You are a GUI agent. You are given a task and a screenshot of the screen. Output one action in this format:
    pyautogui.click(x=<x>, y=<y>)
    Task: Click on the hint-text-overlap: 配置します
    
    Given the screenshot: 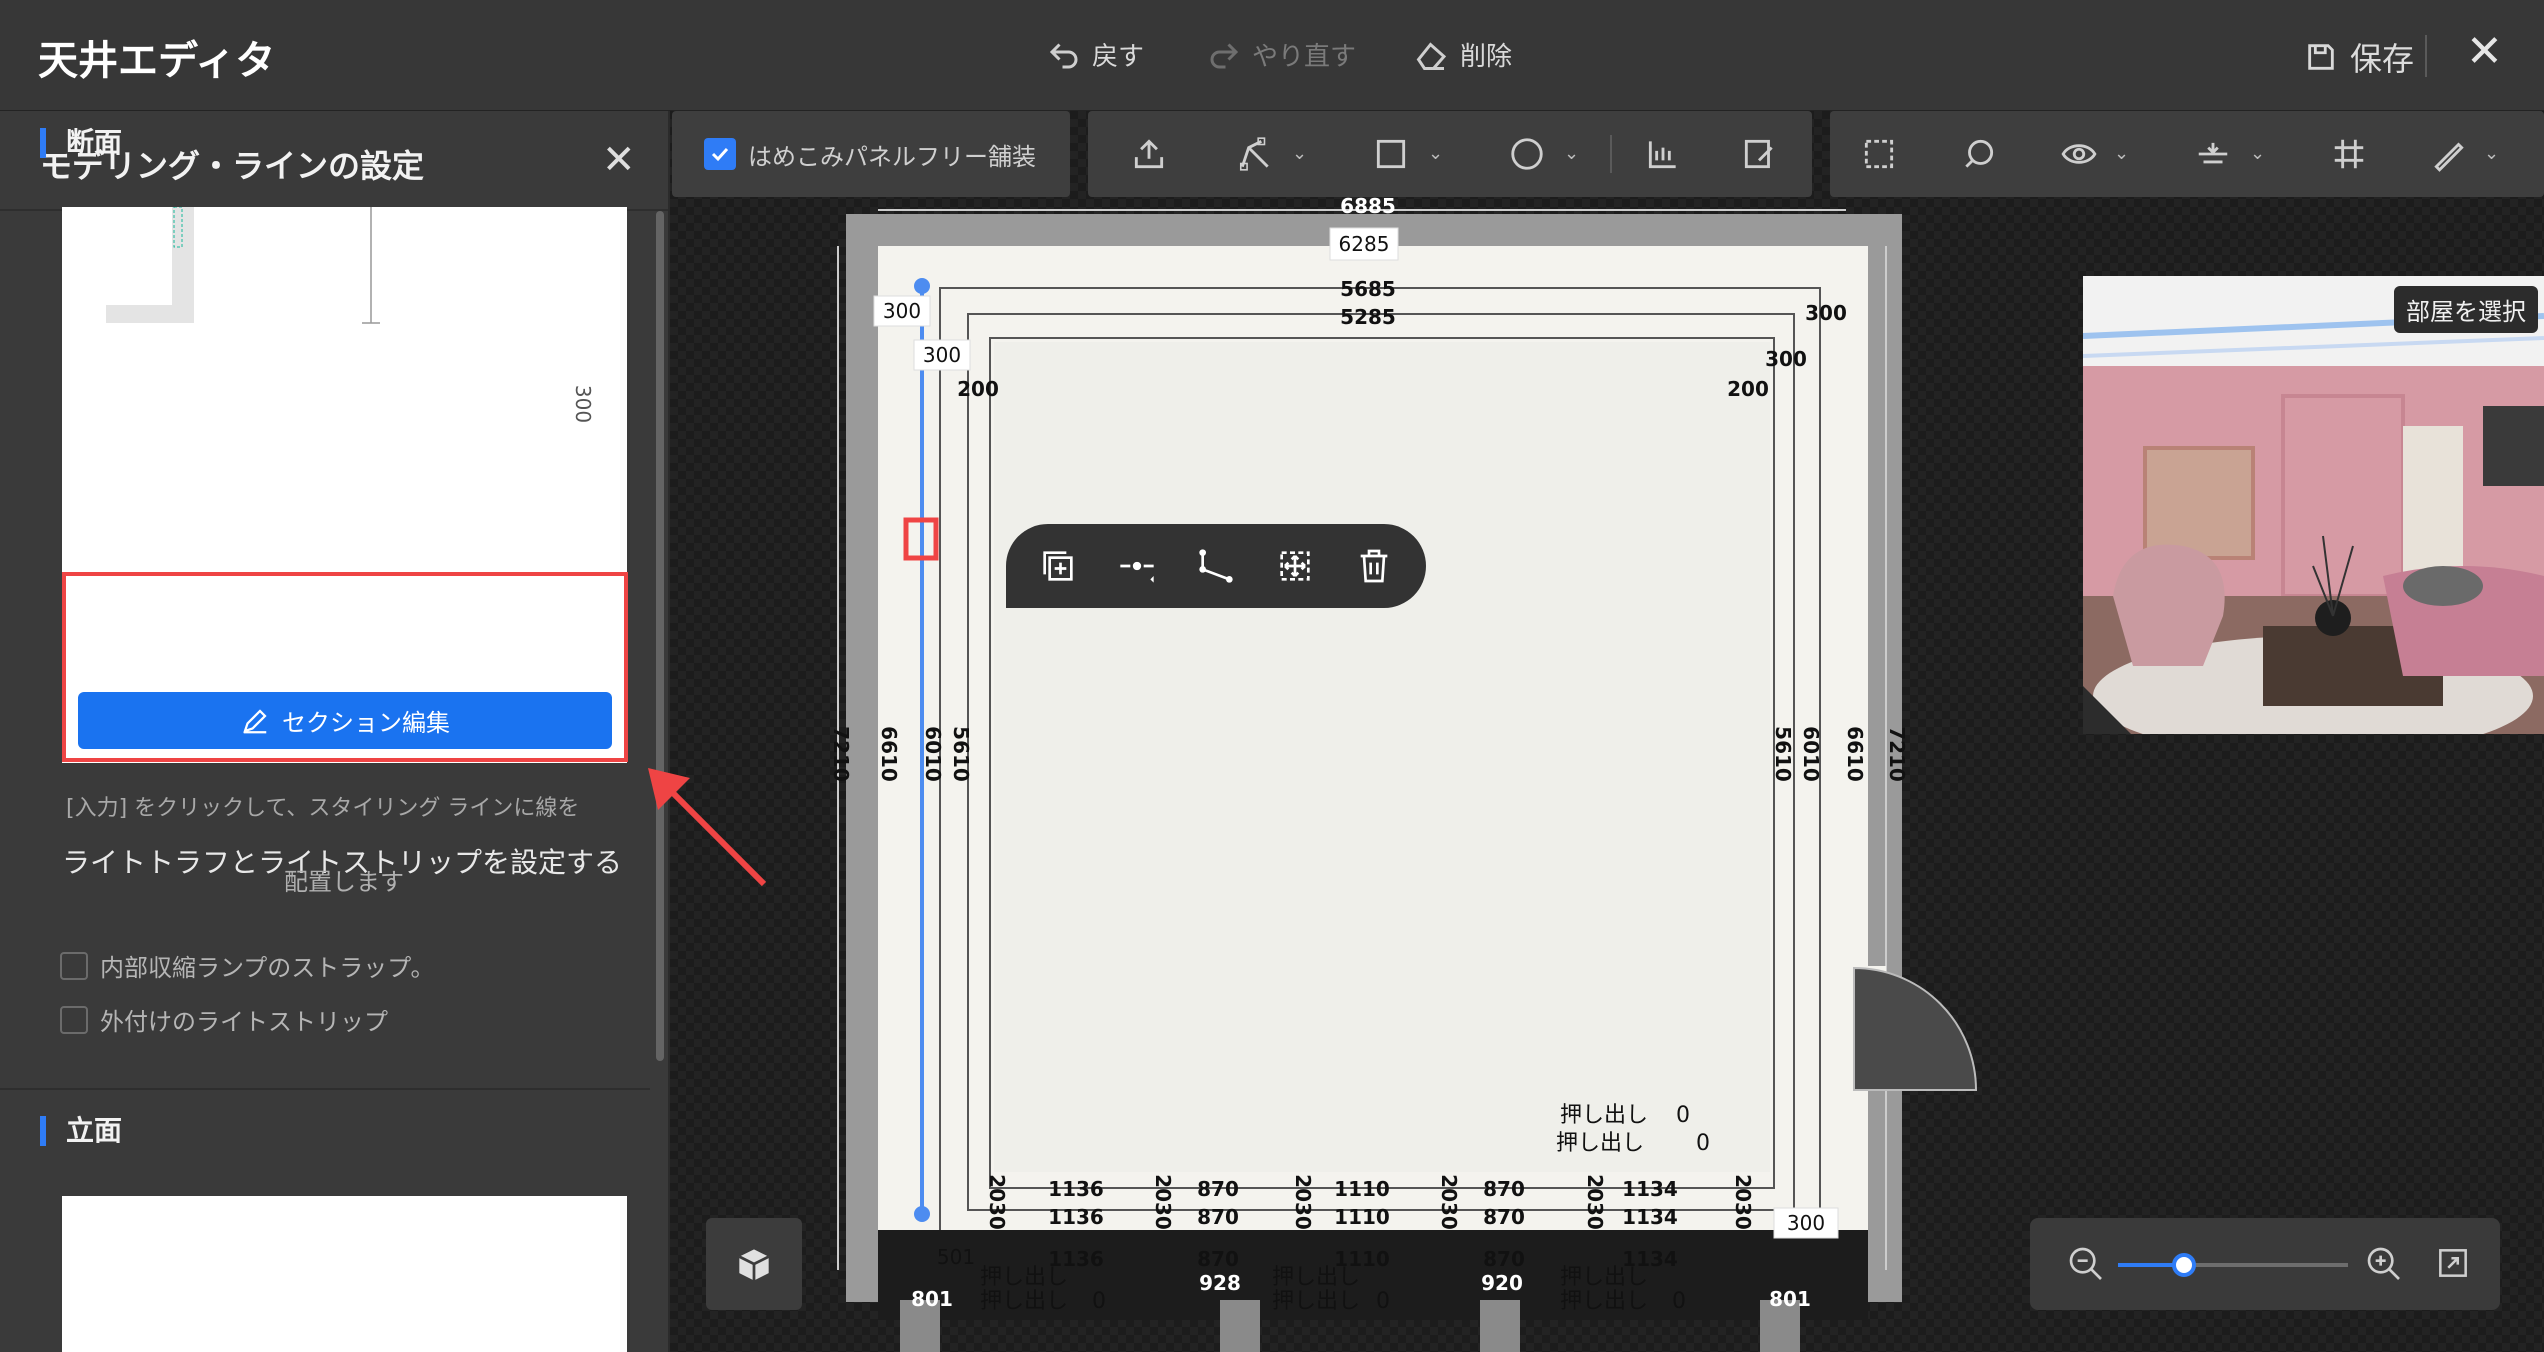 What is the action you would take?
    pyautogui.click(x=344, y=882)
    